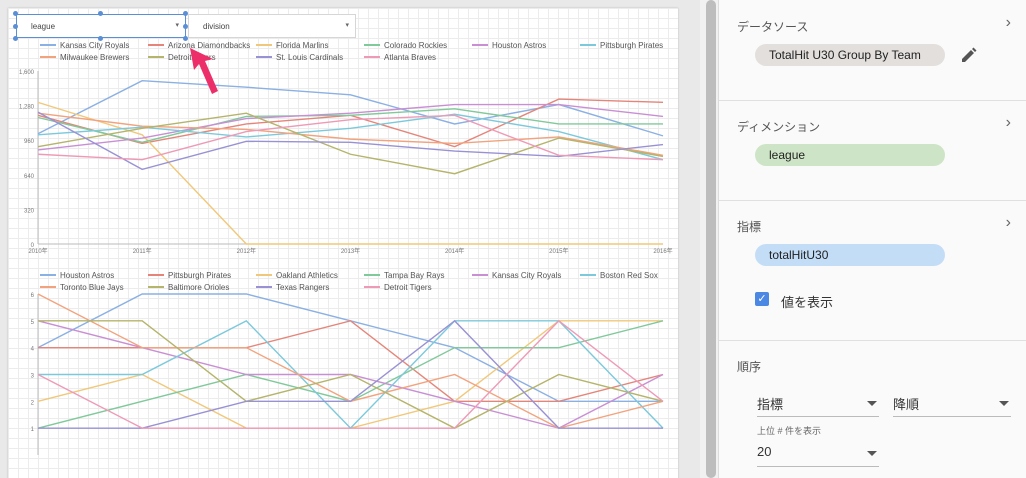 The image size is (1026, 478). I want to click on dimension-section: ディメンション › league, so click(872, 150).